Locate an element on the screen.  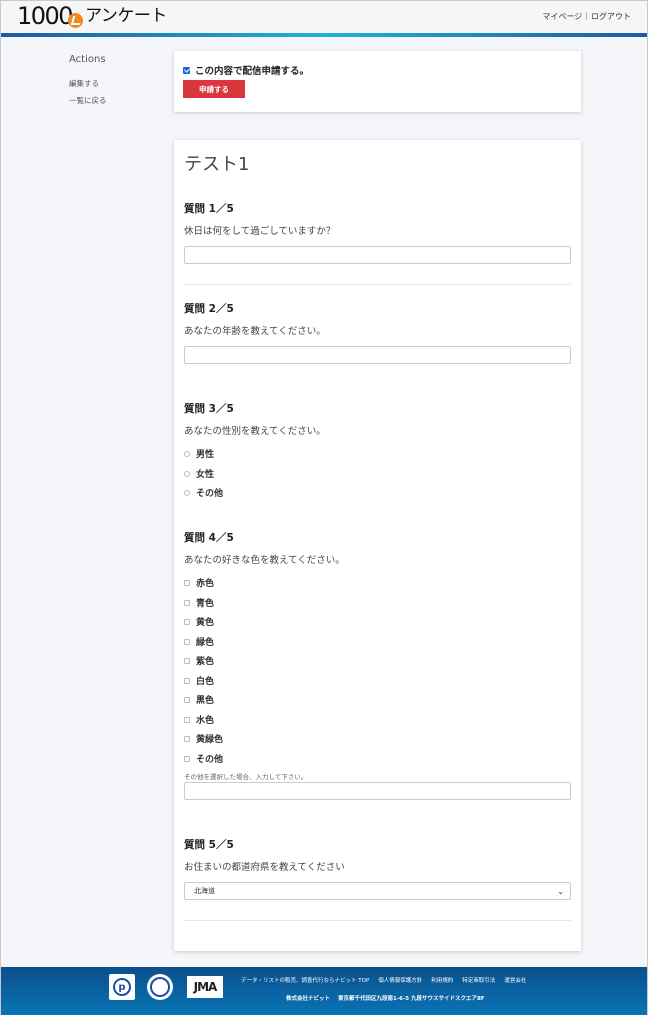
footer-company-address: 東京都千代田区九段南1-6-5 九段サウスサイドスクエア8F is located at coordinates (411, 999).